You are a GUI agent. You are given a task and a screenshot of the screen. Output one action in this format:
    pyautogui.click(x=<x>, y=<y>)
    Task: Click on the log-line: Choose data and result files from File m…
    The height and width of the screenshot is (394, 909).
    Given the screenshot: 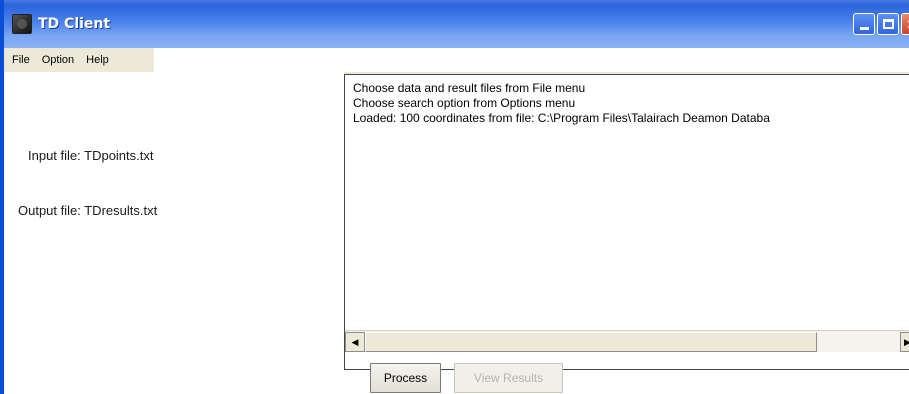 What is the action you would take?
    pyautogui.click(x=469, y=88)
    